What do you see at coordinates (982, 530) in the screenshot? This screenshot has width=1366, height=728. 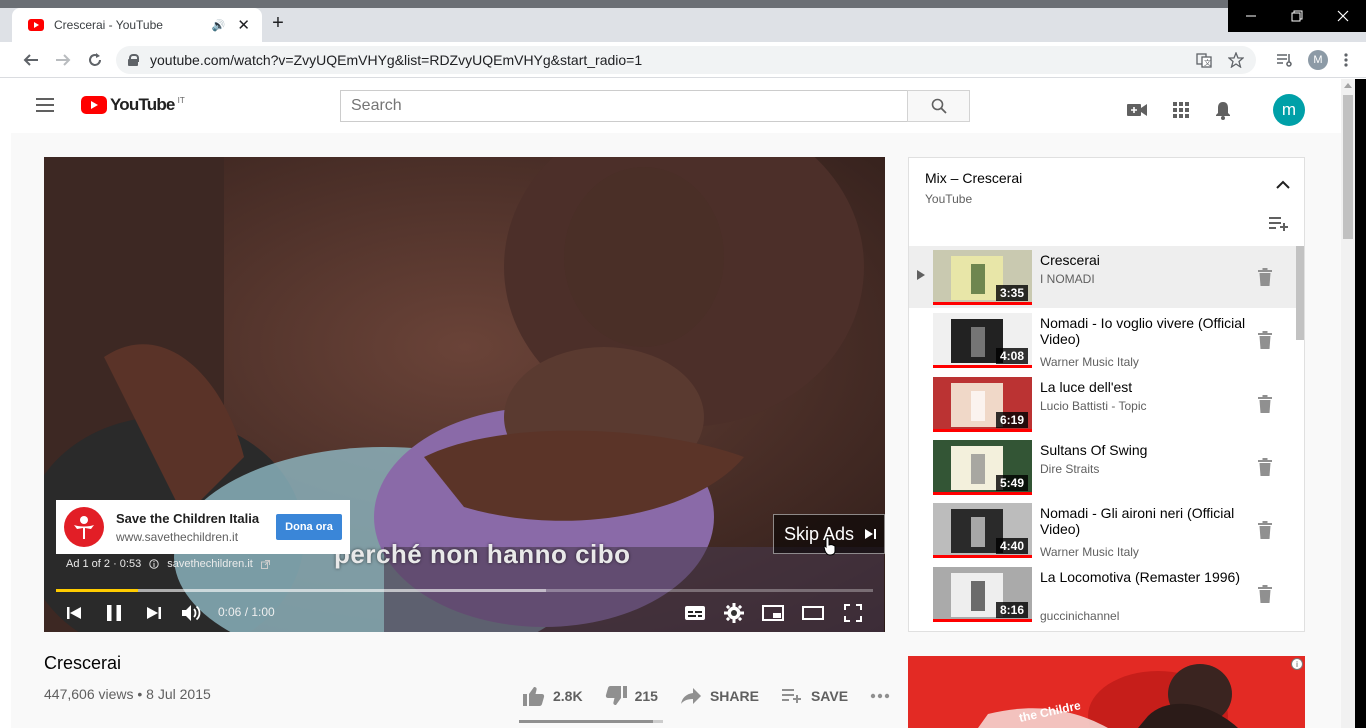 I see `playlist-thumbnail: 4:40` at bounding box center [982, 530].